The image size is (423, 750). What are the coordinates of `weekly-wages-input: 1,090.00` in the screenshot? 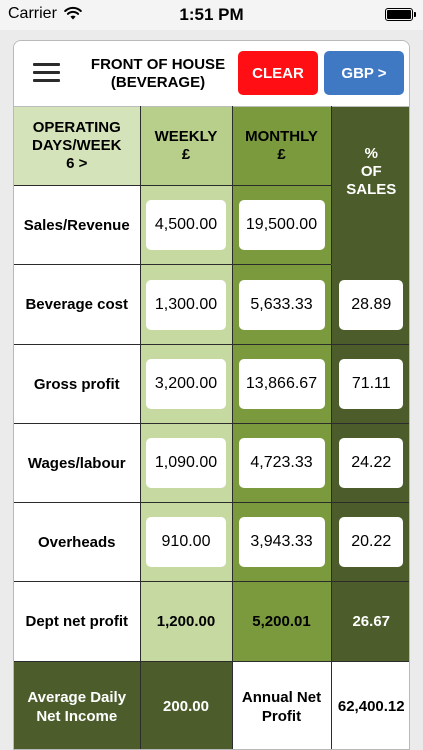 It's located at (186, 463).